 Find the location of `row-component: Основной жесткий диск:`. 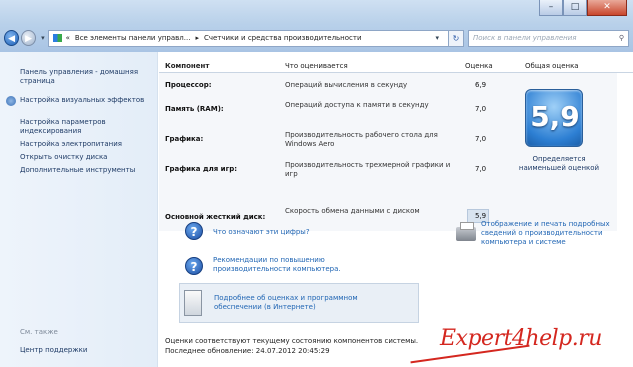

row-component: Основной жесткий диск: is located at coordinates (215, 217).